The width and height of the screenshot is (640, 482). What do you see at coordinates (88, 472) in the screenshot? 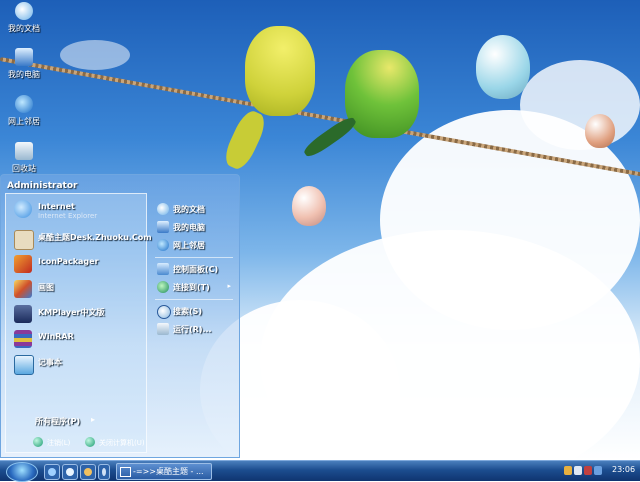
I see `browser-icon` at bounding box center [88, 472].